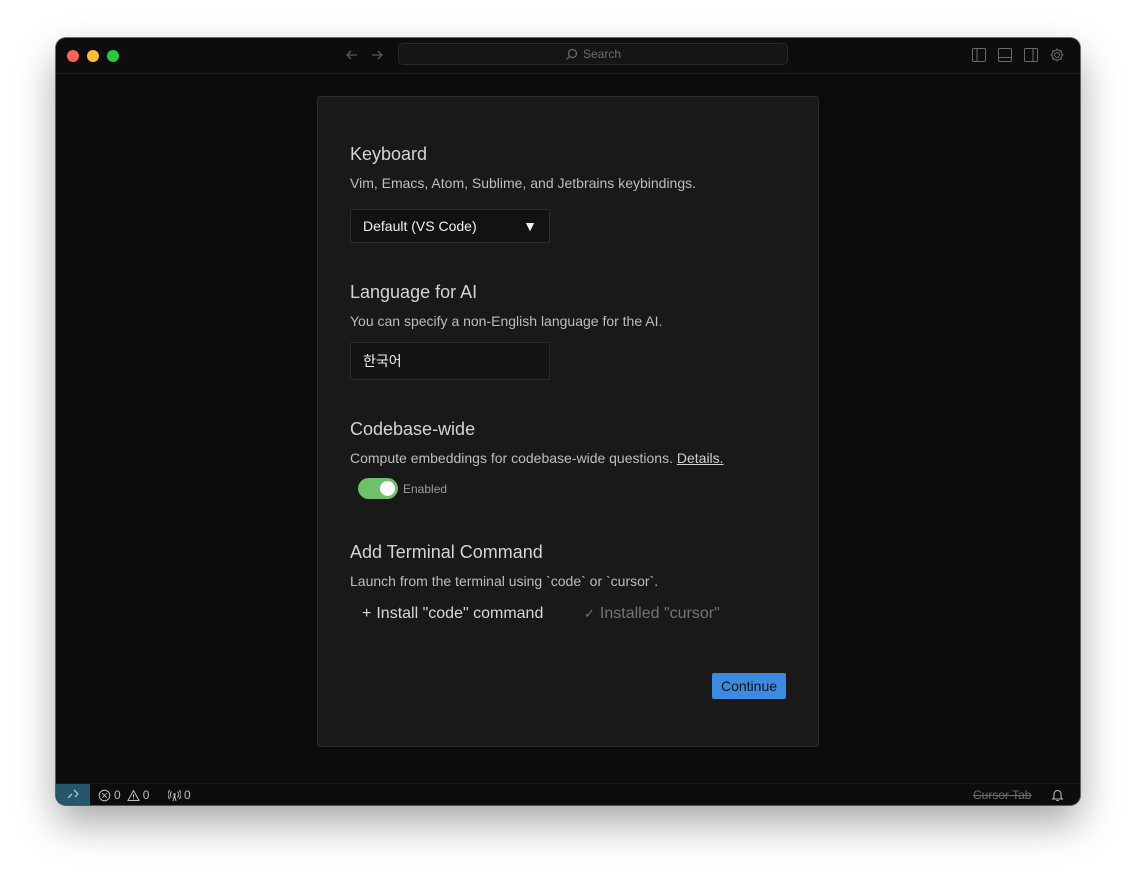 This screenshot has width=1136, height=880. What do you see at coordinates (123, 795) in the screenshot?
I see `problems-indicator: 0 0` at bounding box center [123, 795].